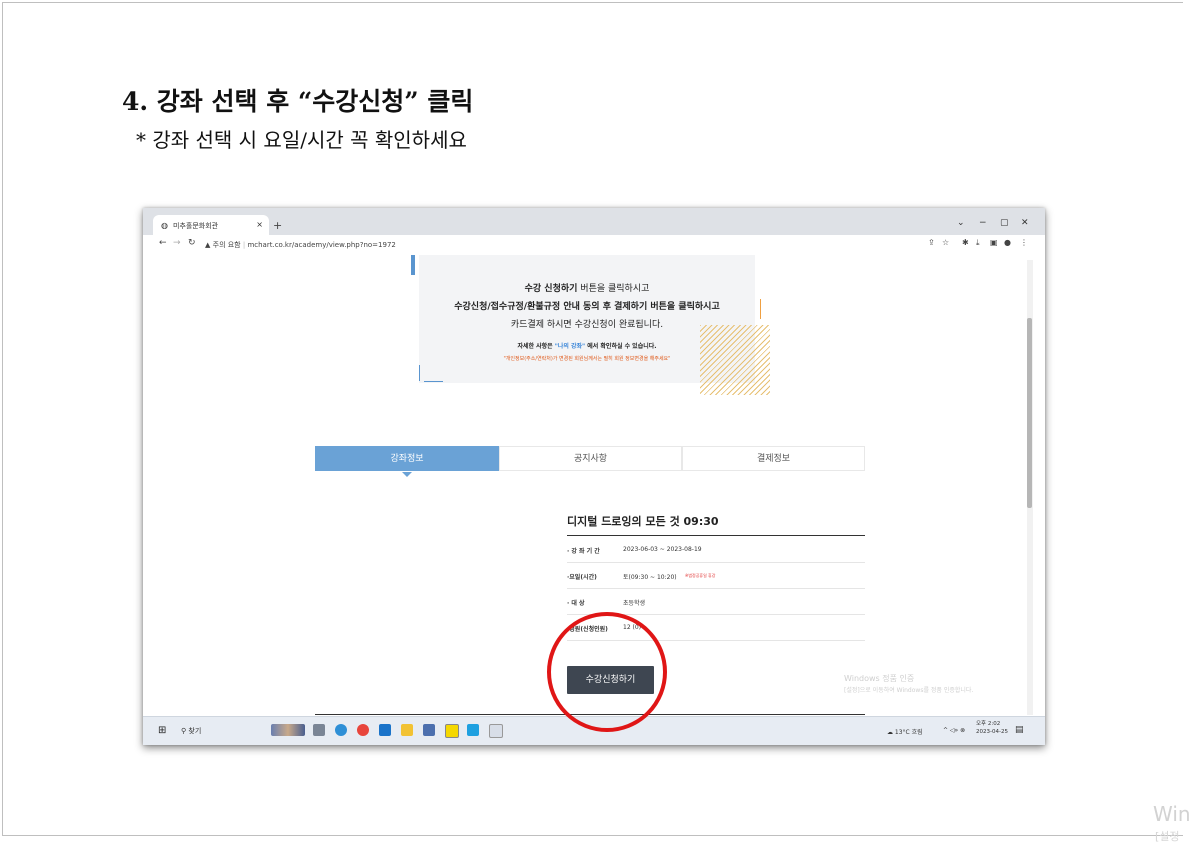 The width and height of the screenshot is (1189, 844). I want to click on info-key: ·요일(시간), so click(582, 577).